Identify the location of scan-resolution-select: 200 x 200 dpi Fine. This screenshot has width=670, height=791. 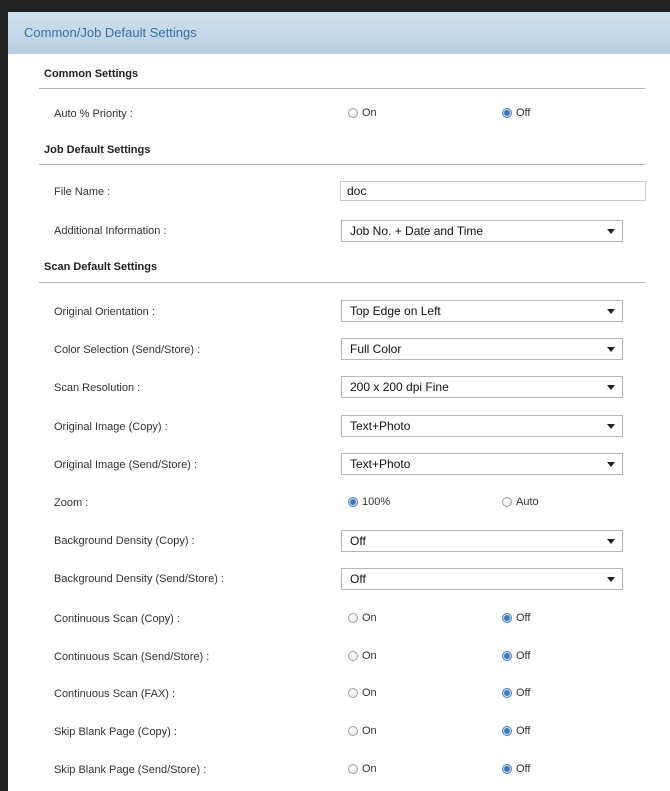
(482, 387).